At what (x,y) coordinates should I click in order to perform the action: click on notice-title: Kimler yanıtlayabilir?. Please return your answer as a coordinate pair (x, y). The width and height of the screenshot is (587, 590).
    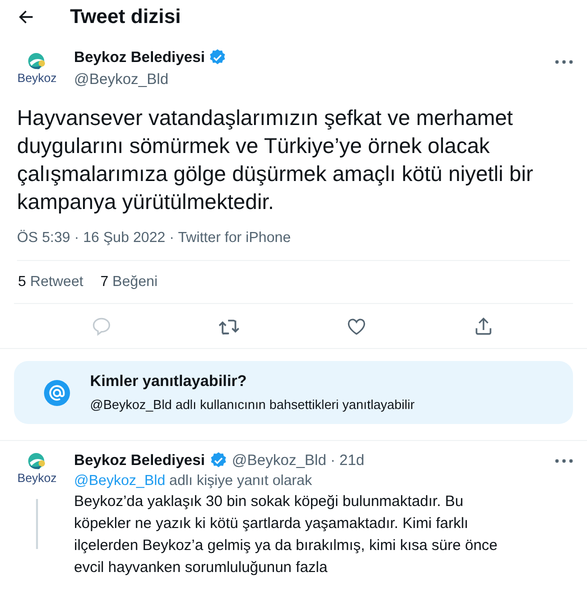
    Looking at the image, I should click on (169, 382).